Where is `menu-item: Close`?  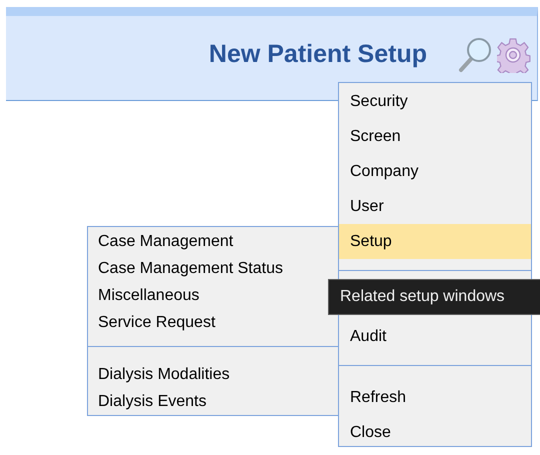 menu-item: Close is located at coordinates (435, 432).